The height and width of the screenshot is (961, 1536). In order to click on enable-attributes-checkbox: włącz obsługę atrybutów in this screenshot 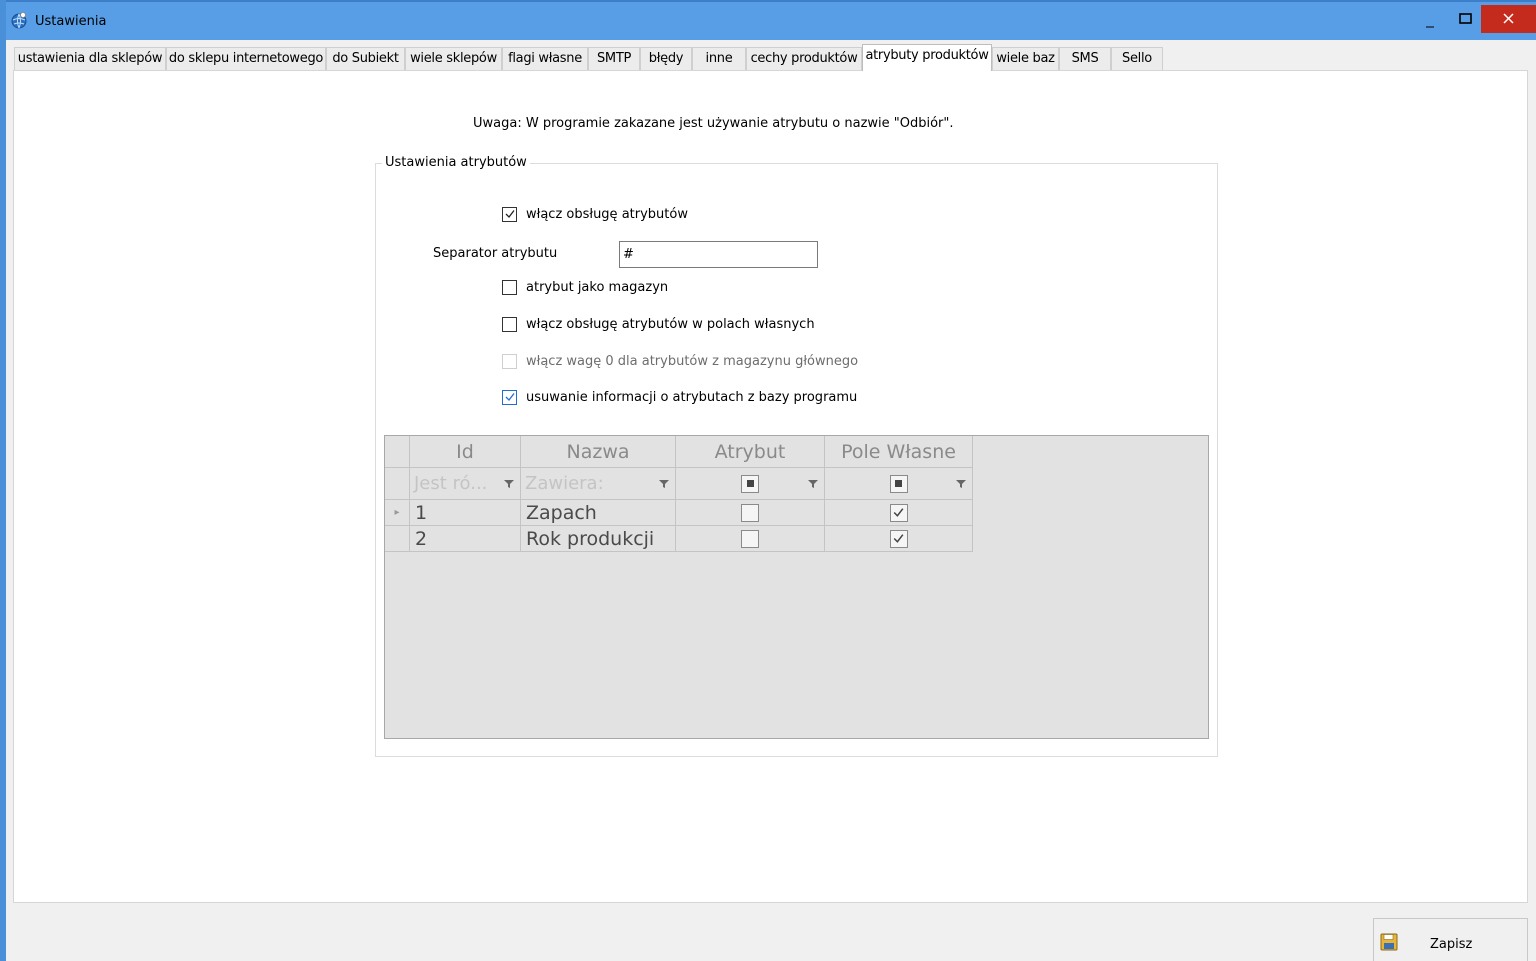, I will do `click(595, 214)`.